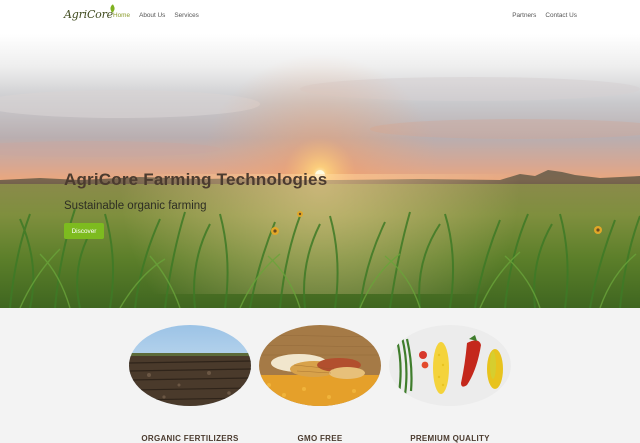  What do you see at coordinates (190, 365) in the screenshot?
I see `plowed-field-image` at bounding box center [190, 365].